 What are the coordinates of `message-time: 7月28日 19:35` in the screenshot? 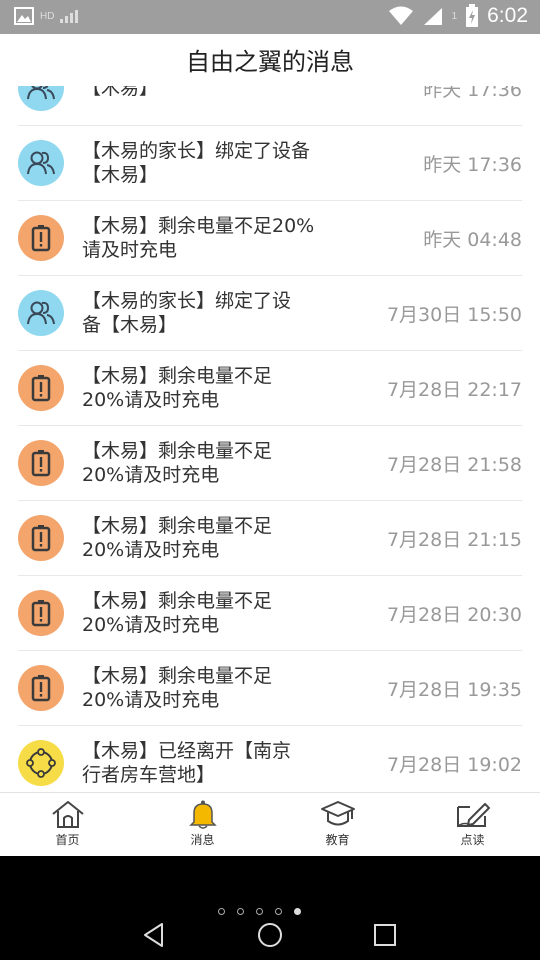 It's located at (454, 689).